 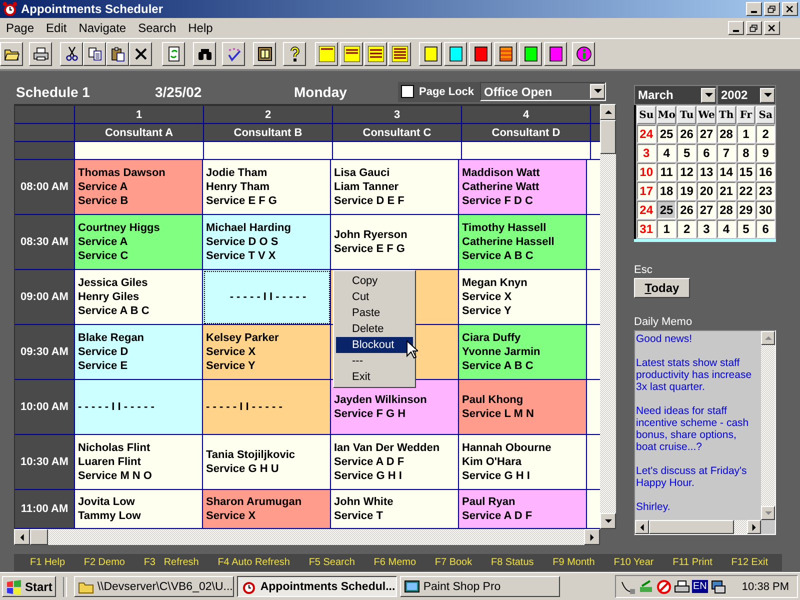 What do you see at coordinates (139, 509) in the screenshot?
I see `appointment-cell: Jovita Low Tammy Low` at bounding box center [139, 509].